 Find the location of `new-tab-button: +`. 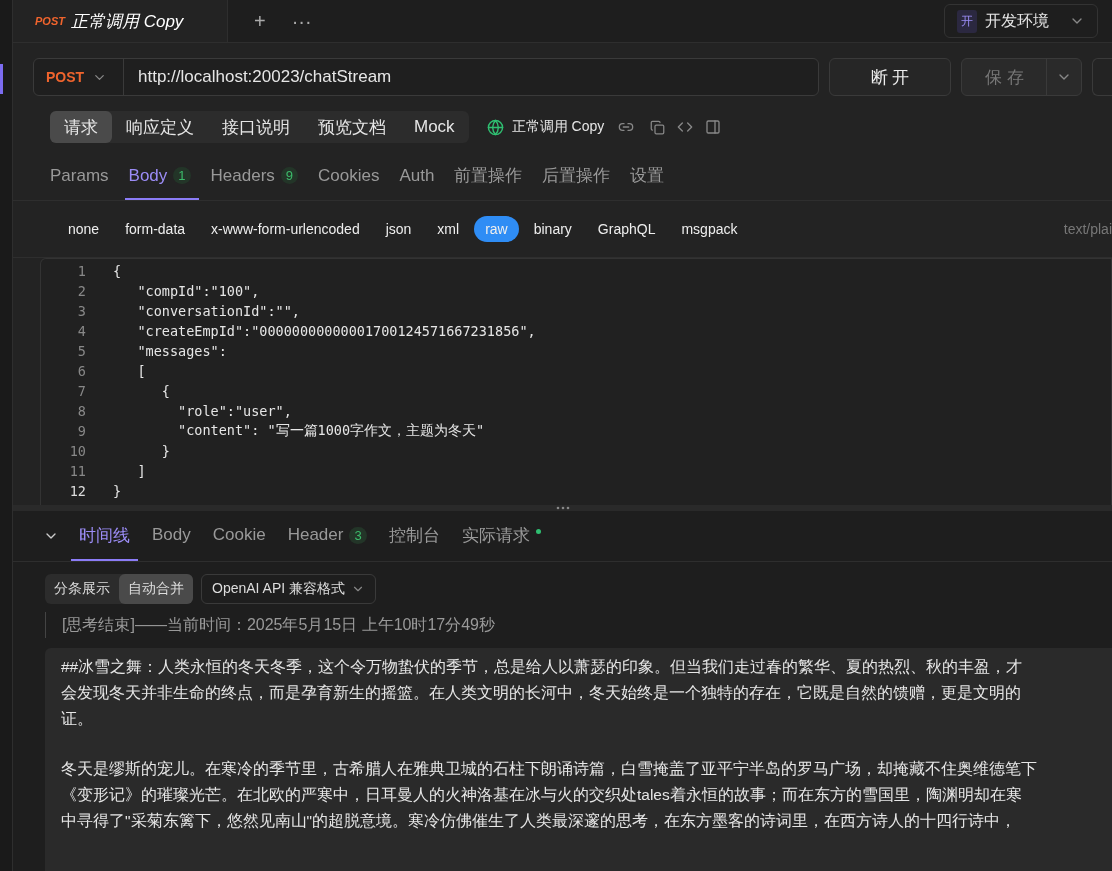

new-tab-button: + is located at coordinates (260, 21).